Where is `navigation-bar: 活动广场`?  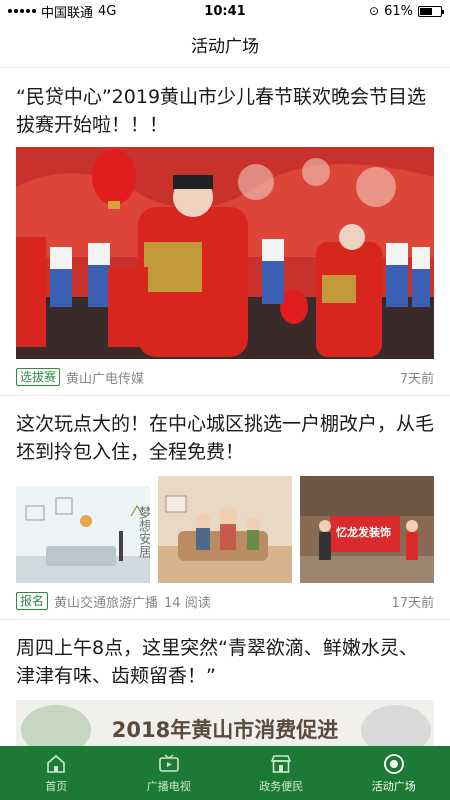 navigation-bar: 活动广场 is located at coordinates (225, 45).